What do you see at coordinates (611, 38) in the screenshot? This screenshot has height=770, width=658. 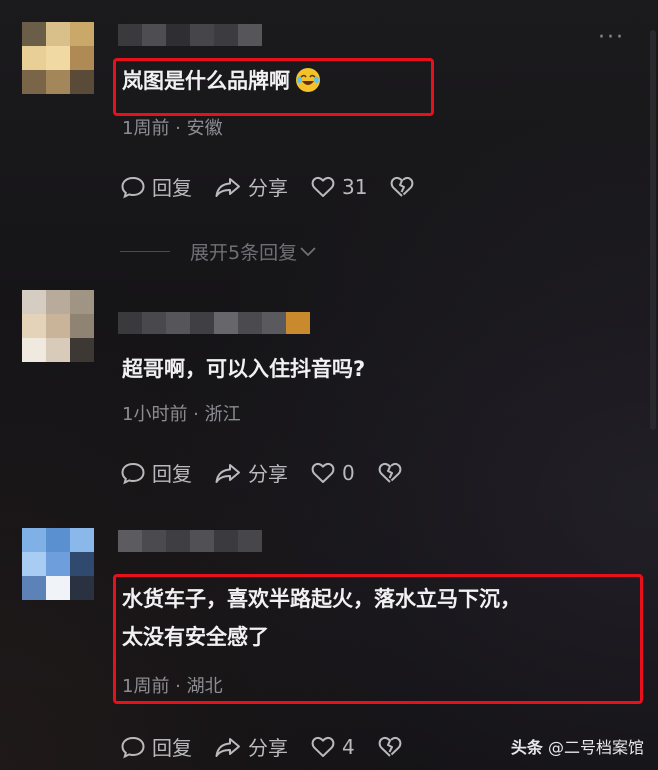 I see `more-options-icon: ···` at bounding box center [611, 38].